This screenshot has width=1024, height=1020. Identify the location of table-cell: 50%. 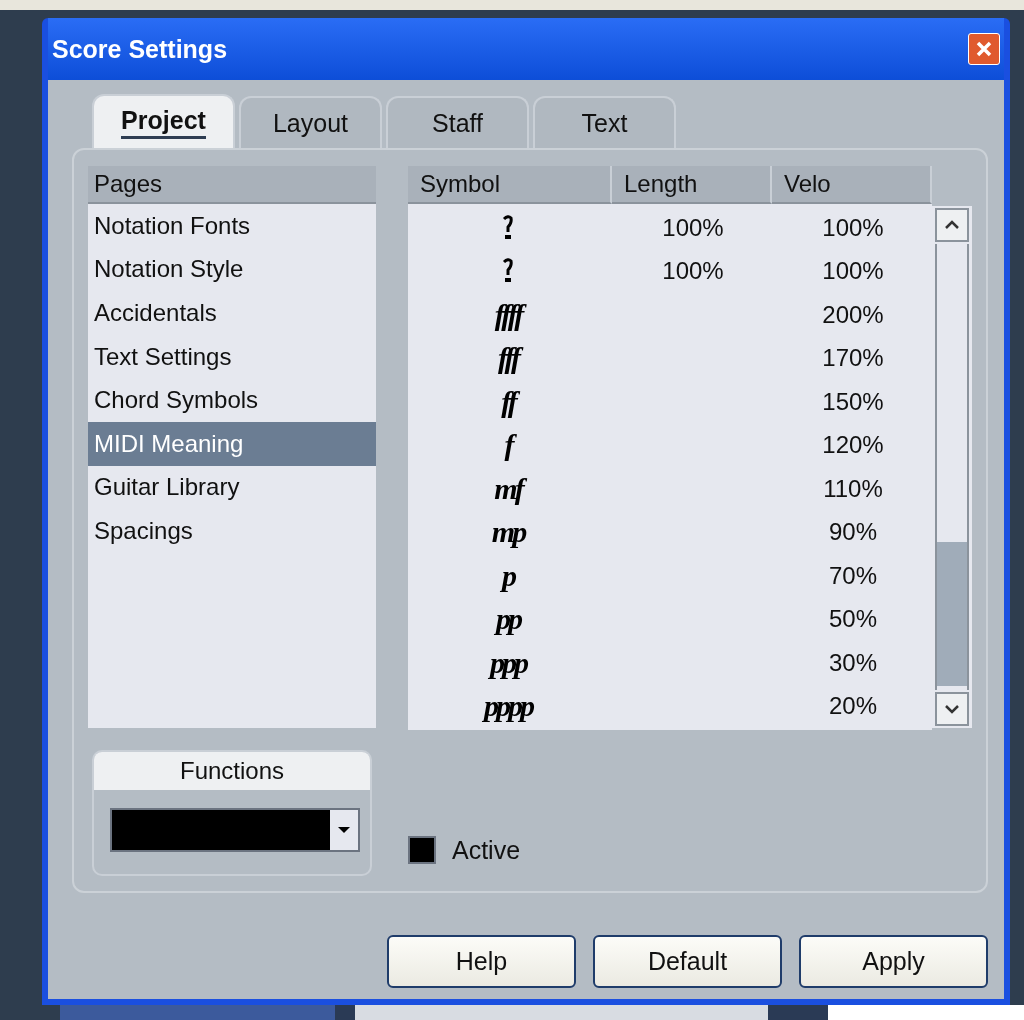
(852, 619).